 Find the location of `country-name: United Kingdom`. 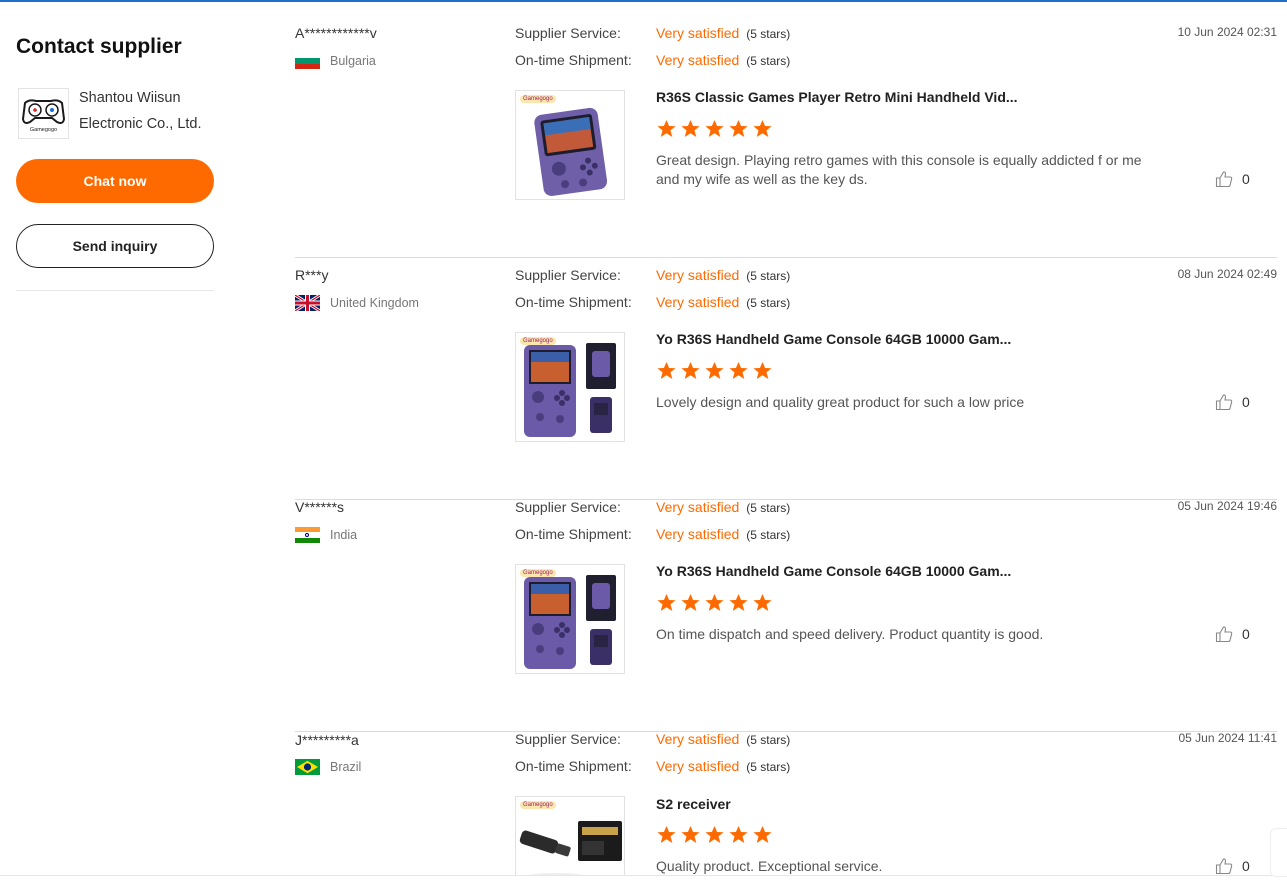

country-name: United Kingdom is located at coordinates (374, 303).